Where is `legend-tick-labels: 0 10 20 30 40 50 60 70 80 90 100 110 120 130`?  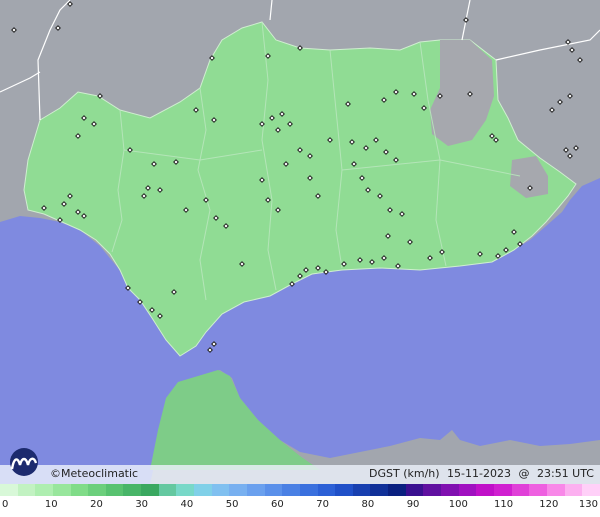
legend-tick-labels: 0 10 20 30 40 50 60 70 80 90 100 110 120 130 is located at coordinates (300, 507).